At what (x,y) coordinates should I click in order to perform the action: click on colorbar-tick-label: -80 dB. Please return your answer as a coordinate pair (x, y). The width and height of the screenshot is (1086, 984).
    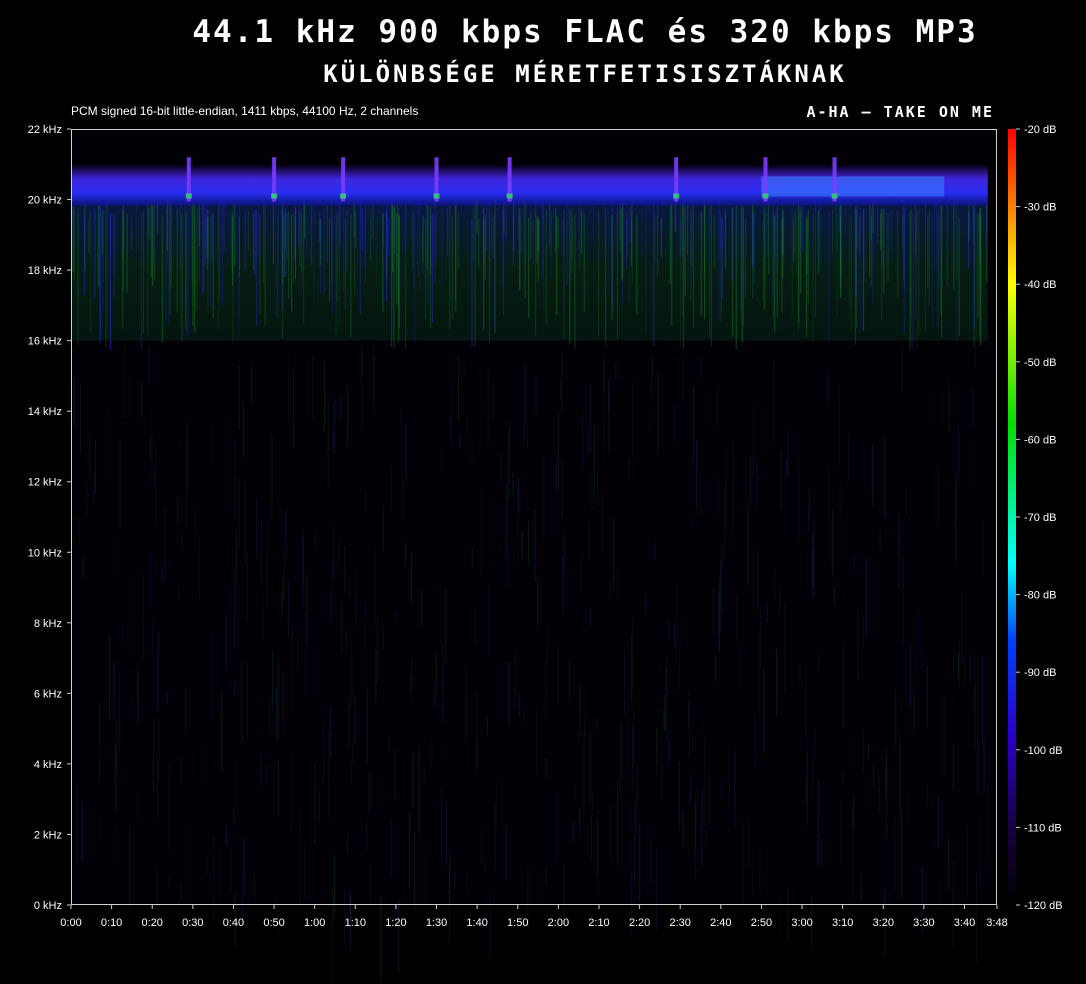
    Looking at the image, I should click on (1040, 596).